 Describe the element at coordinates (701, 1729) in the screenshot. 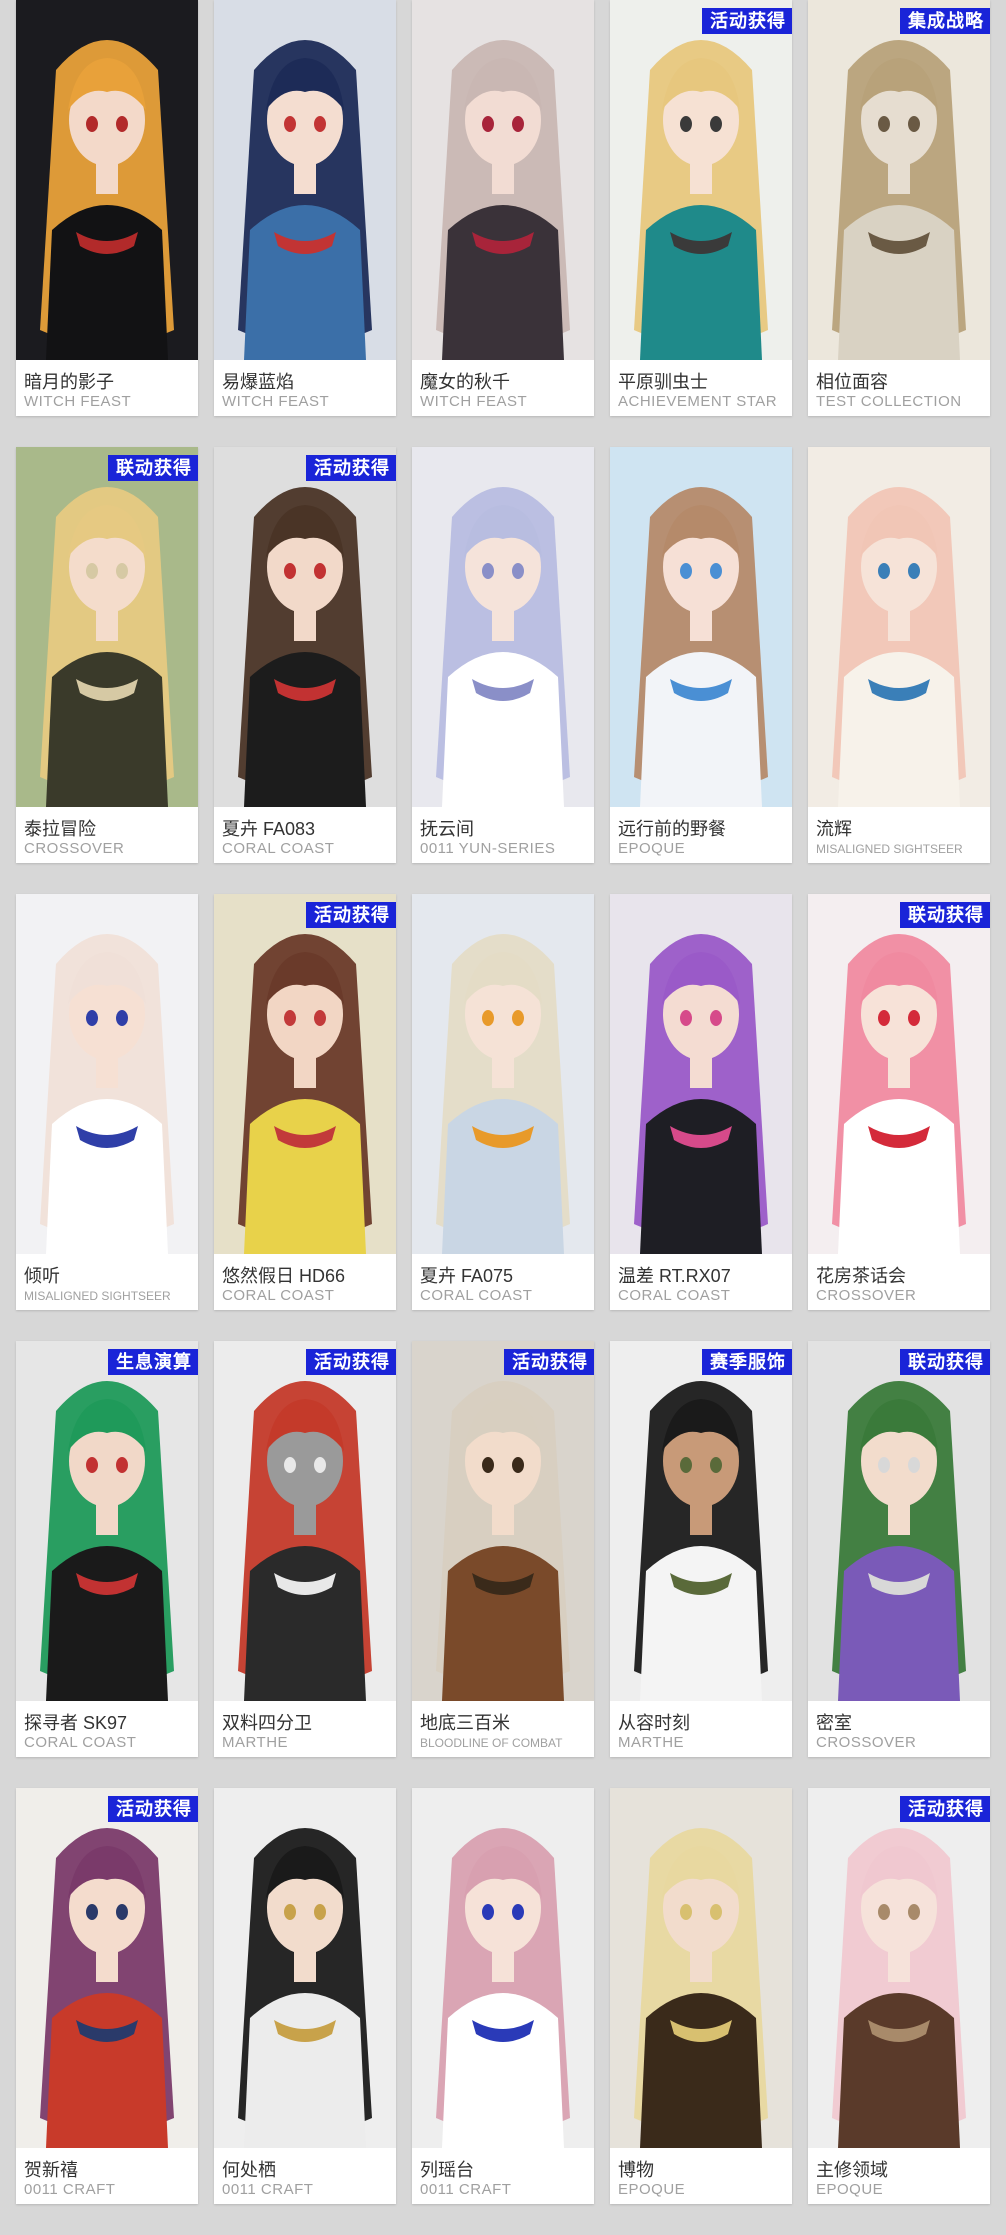

I see `outfit-caption: 从容时刻 MARTHE` at that location.